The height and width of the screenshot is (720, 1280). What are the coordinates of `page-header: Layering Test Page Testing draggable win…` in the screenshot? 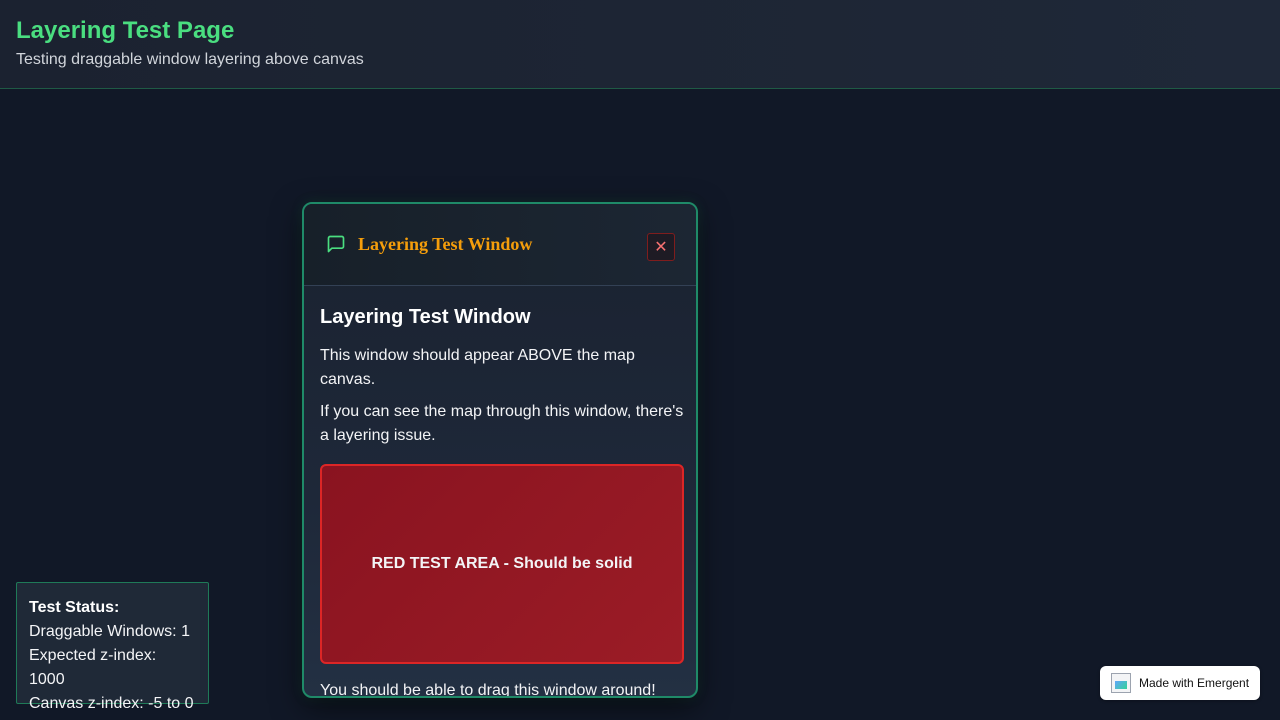 It's located at (640, 44).